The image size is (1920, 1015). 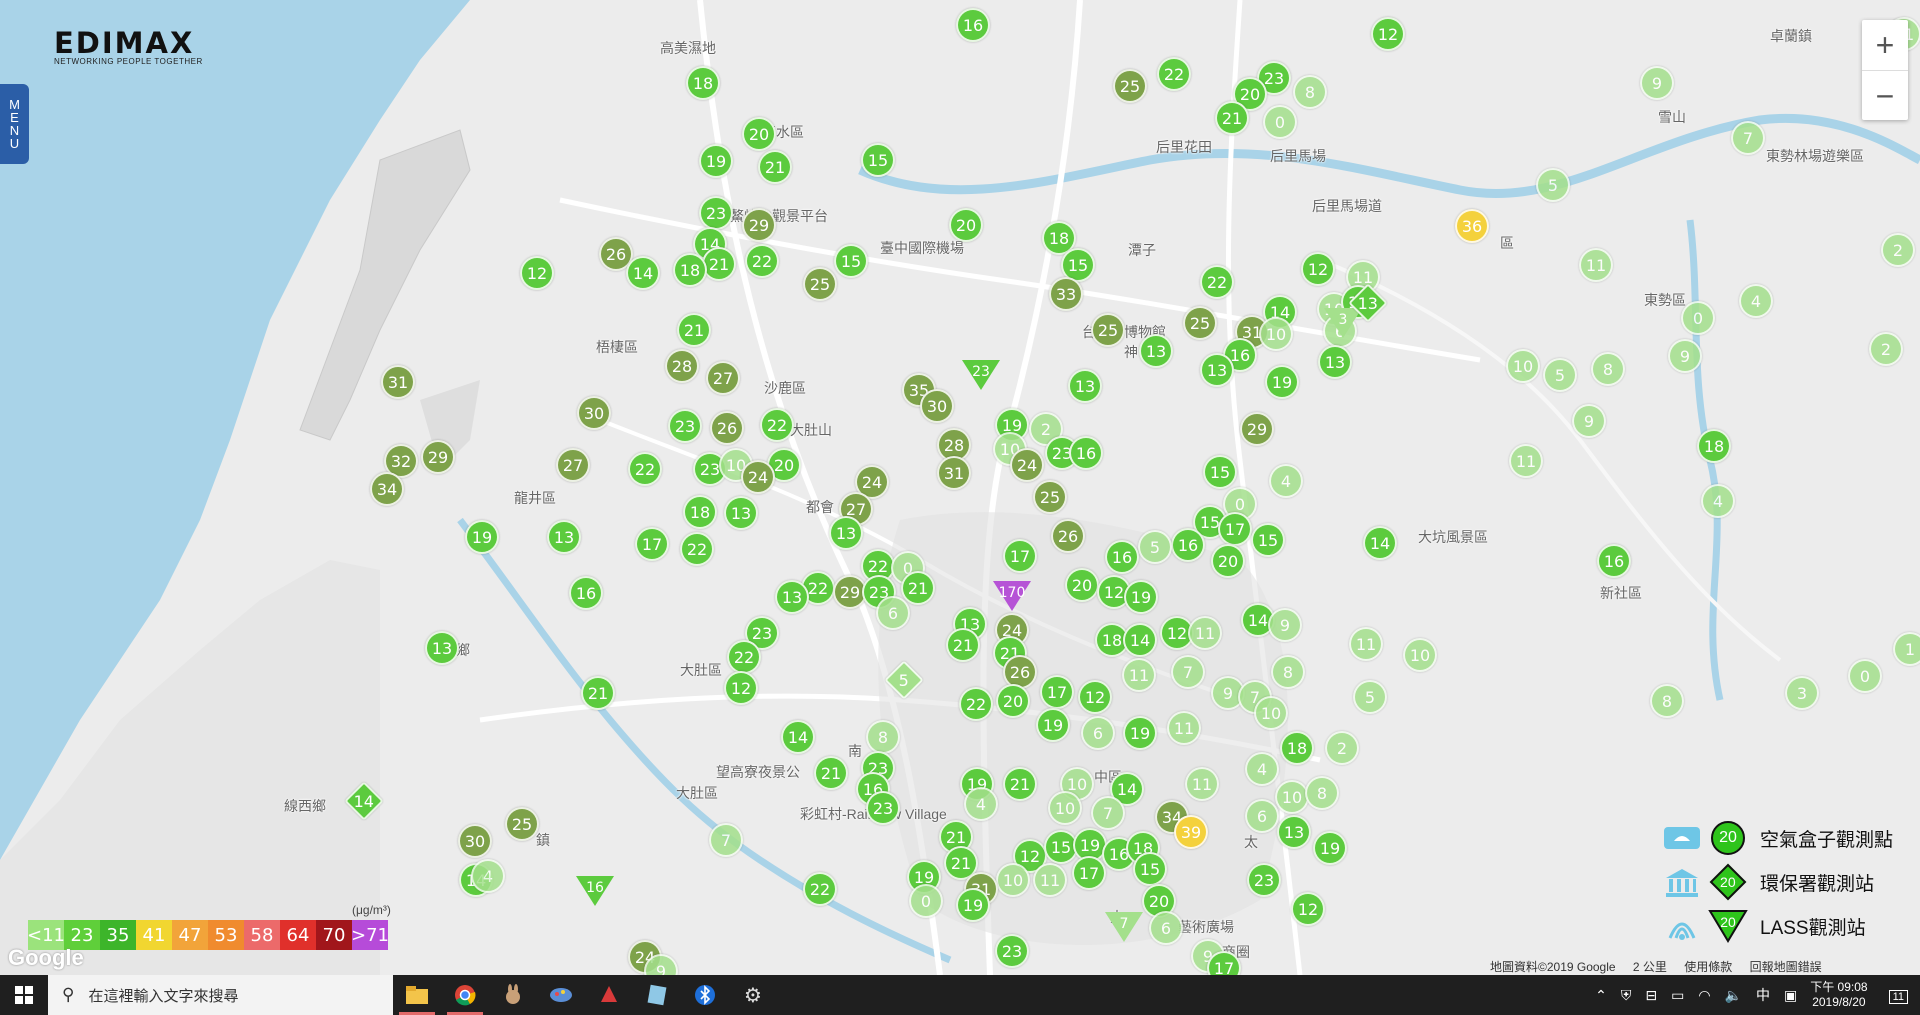 What do you see at coordinates (1264, 880) in the screenshot?
I see `airbox-station-marker: 23` at bounding box center [1264, 880].